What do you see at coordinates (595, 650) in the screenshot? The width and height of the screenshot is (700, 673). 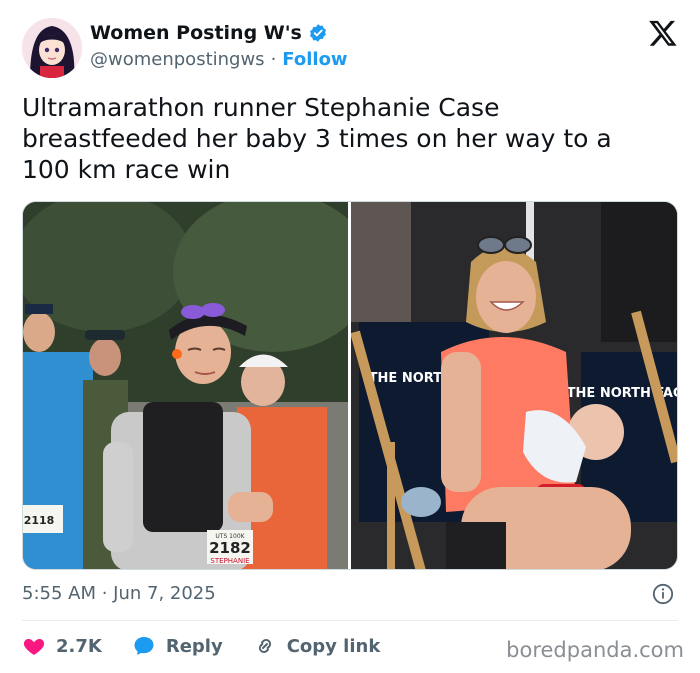 I see `watermark: boredpanda.com` at bounding box center [595, 650].